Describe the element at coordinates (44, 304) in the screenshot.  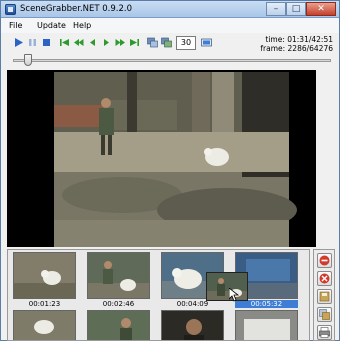
I see `thumbnail-time: 00:01:23` at that location.